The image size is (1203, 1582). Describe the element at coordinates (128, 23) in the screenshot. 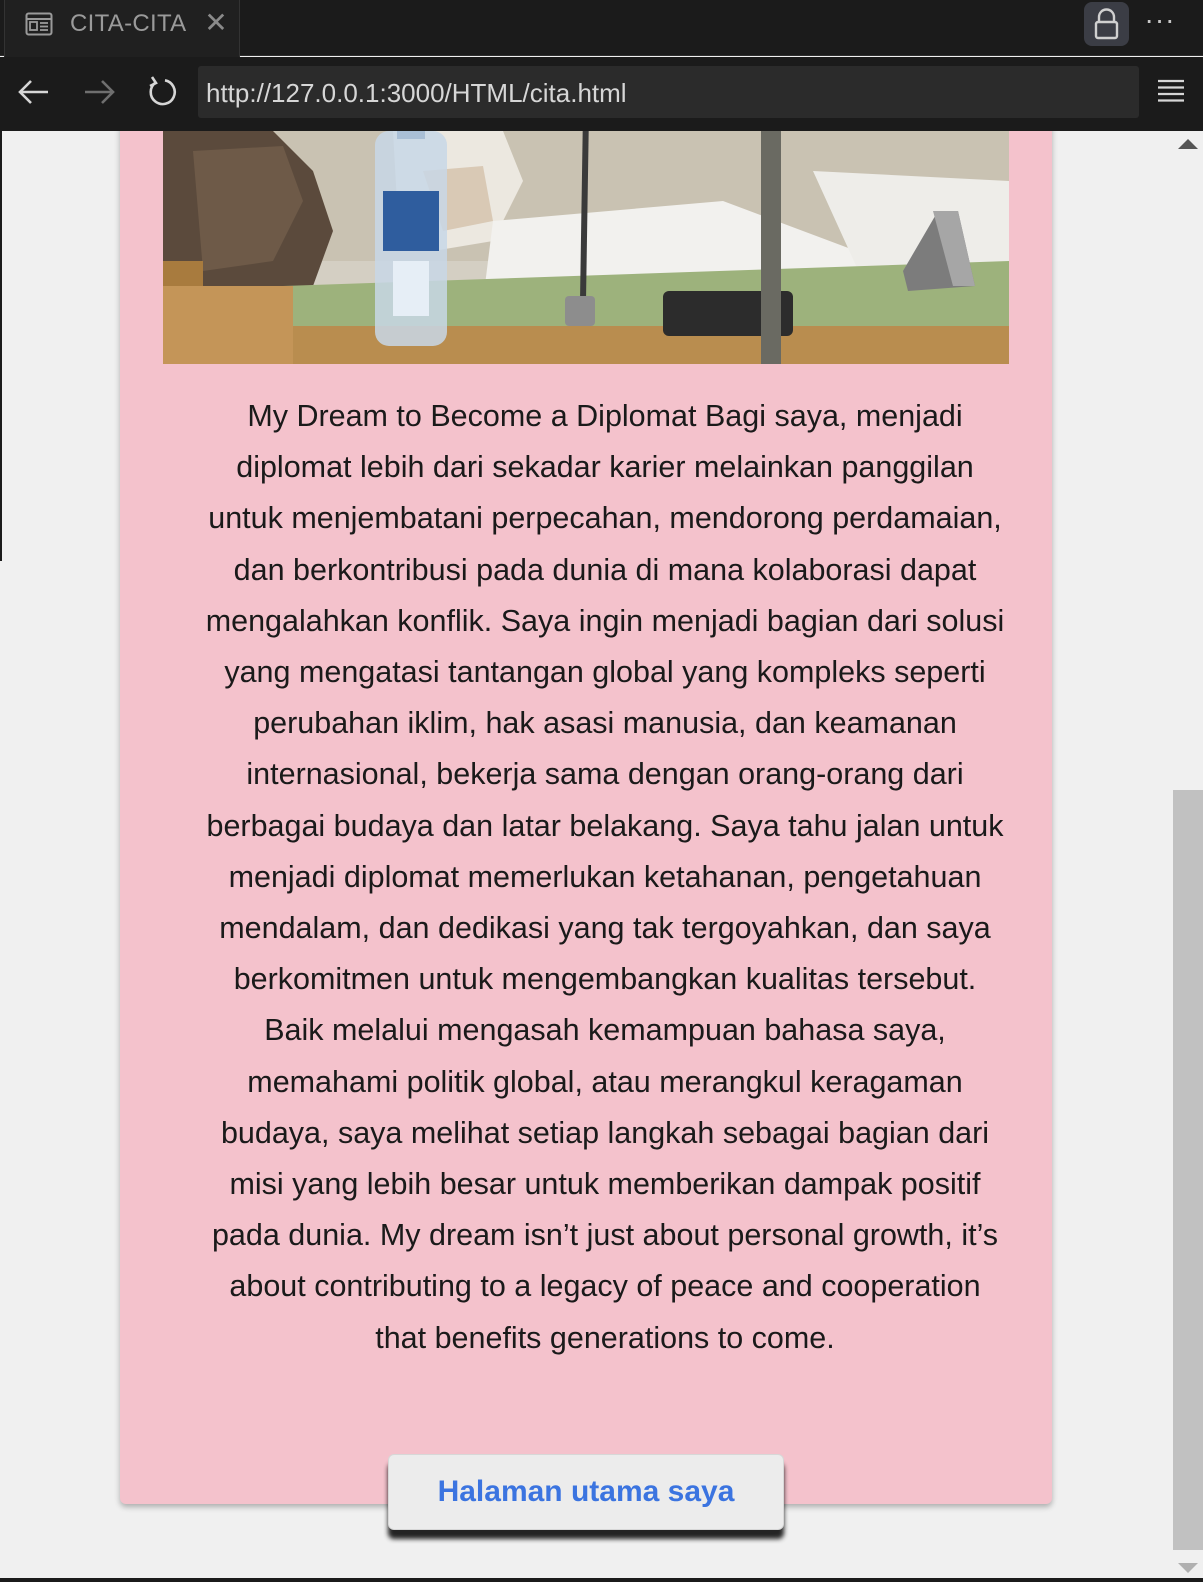

I see `tab-title: CITA-CITA` at that location.